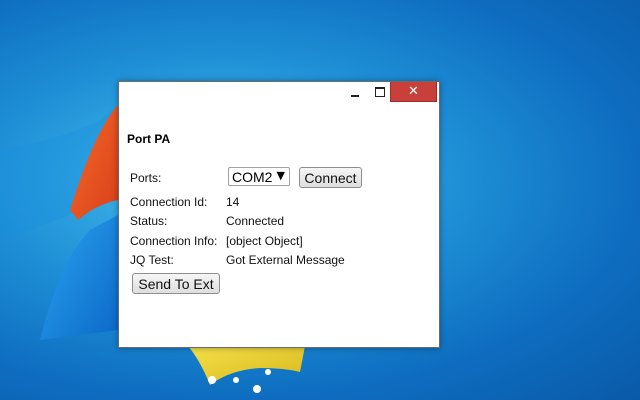  What do you see at coordinates (152, 260) in the screenshot?
I see `jq-test-label: JQ Test:` at bounding box center [152, 260].